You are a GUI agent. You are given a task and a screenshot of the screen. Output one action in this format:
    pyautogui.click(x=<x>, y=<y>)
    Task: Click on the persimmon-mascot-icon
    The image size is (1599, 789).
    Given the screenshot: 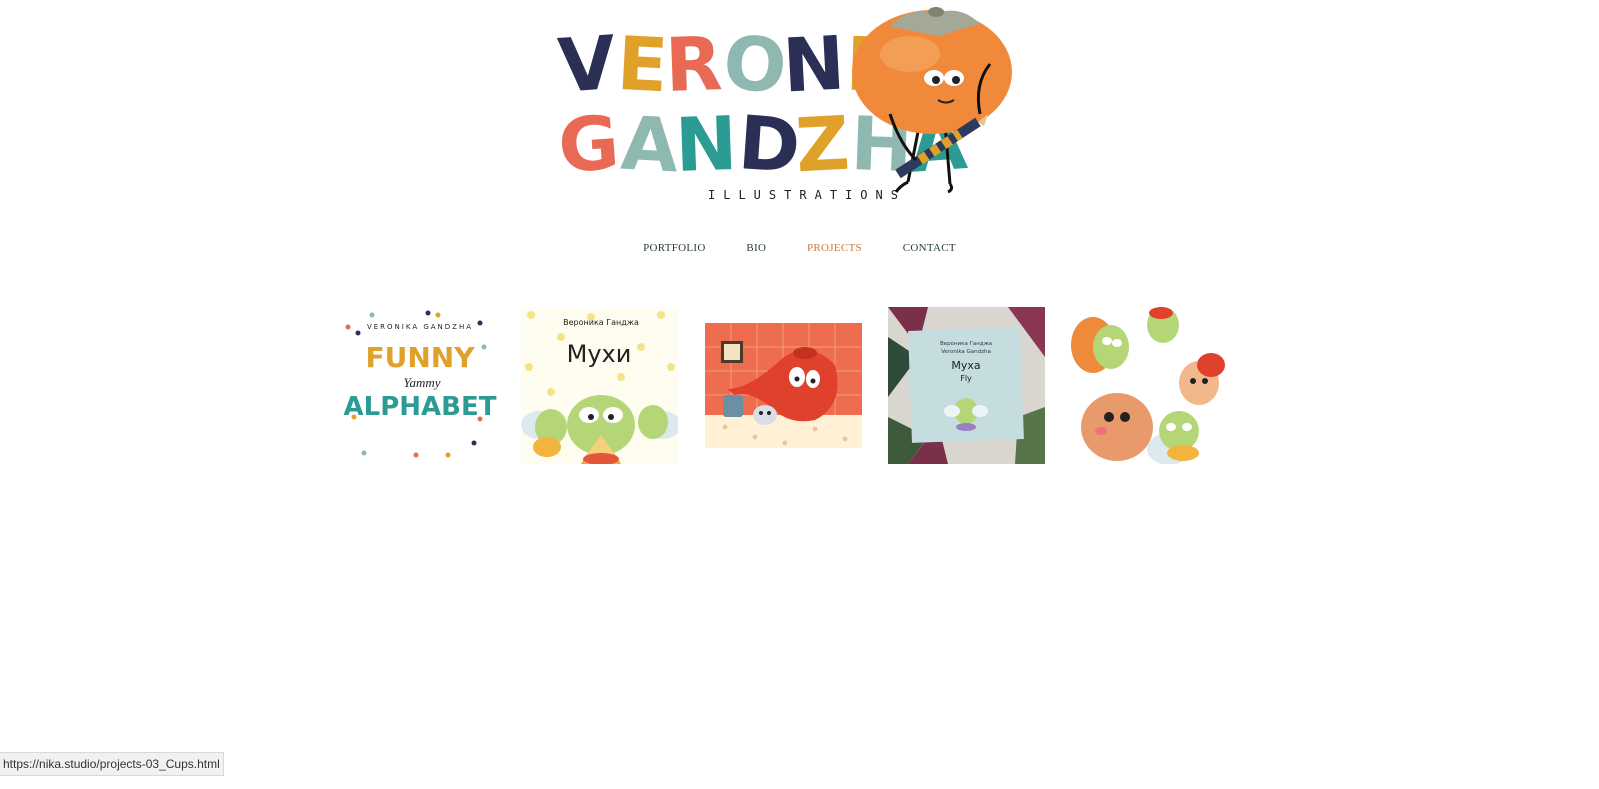 What is the action you would take?
    pyautogui.click(x=932, y=100)
    